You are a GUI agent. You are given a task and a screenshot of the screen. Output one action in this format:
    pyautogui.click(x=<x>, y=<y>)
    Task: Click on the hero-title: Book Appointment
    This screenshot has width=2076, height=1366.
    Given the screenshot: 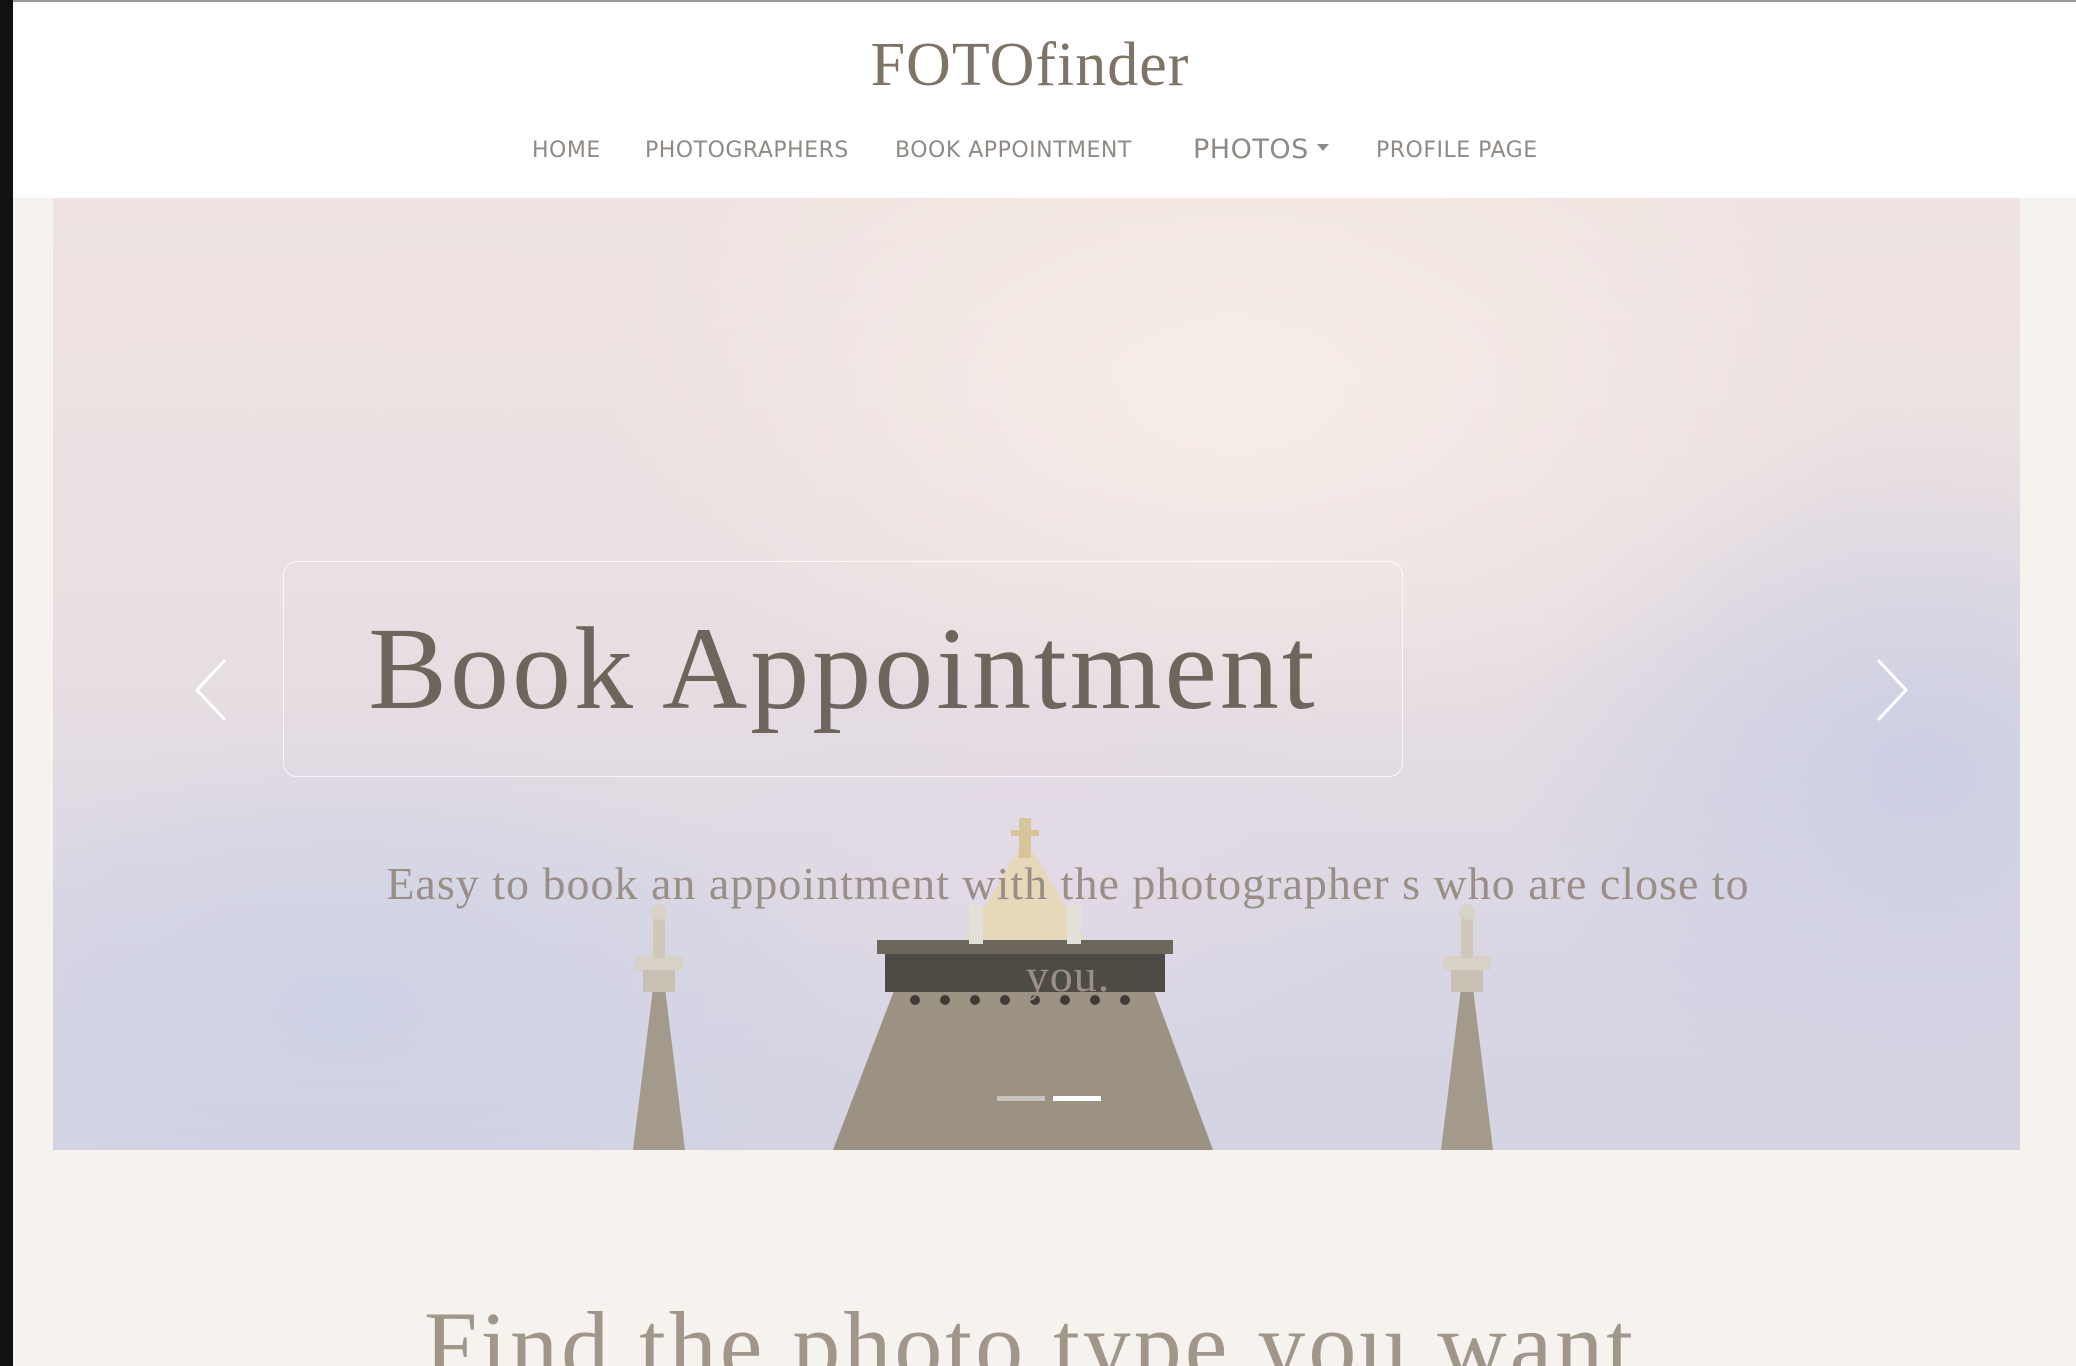 What is the action you would take?
    pyautogui.click(x=843, y=668)
    